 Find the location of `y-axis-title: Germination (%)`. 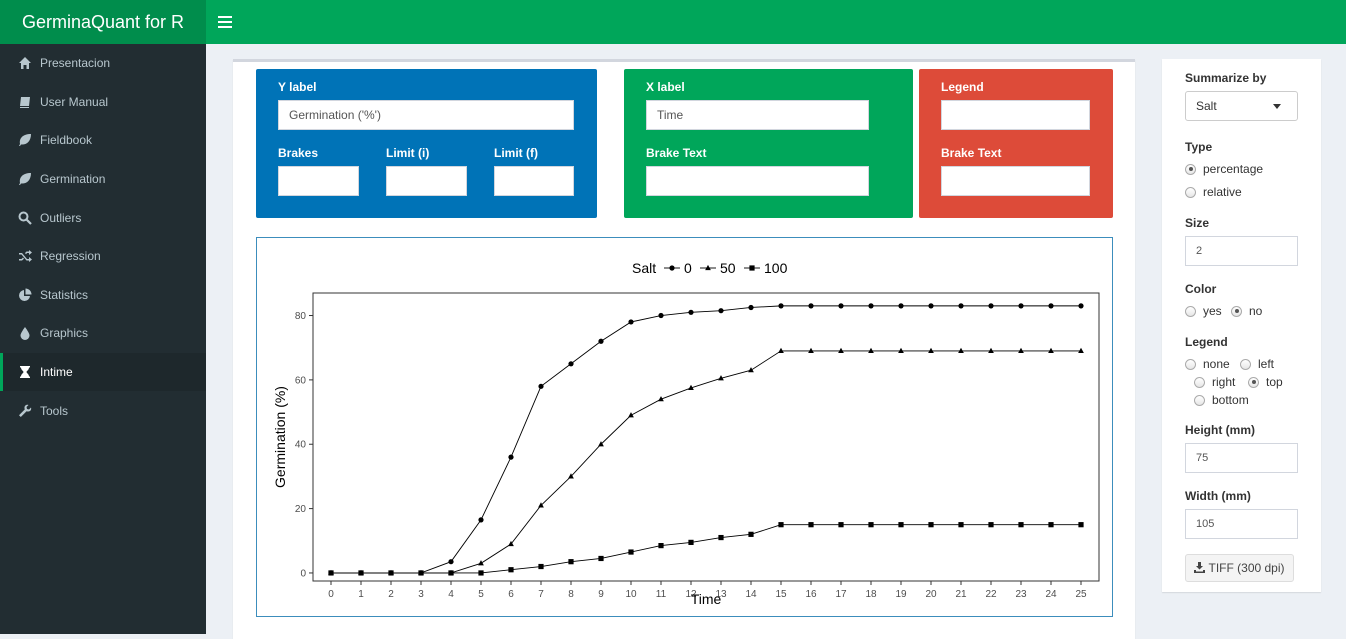

y-axis-title: Germination (%) is located at coordinates (280, 437).